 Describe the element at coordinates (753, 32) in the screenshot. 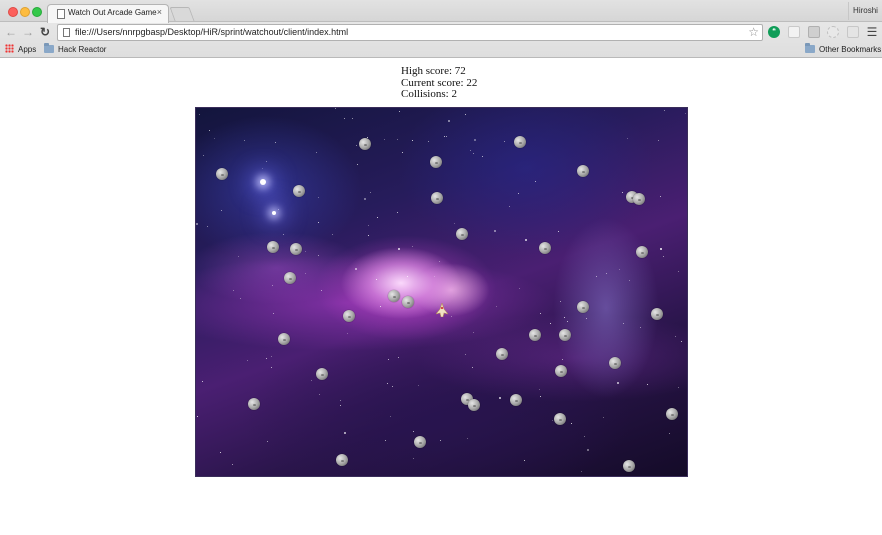

I see `star-icon: ☆` at that location.